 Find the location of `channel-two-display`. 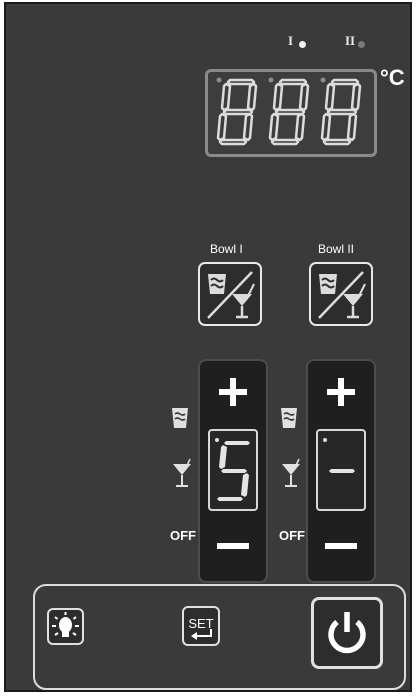

channel-two-display is located at coordinates (341, 470).